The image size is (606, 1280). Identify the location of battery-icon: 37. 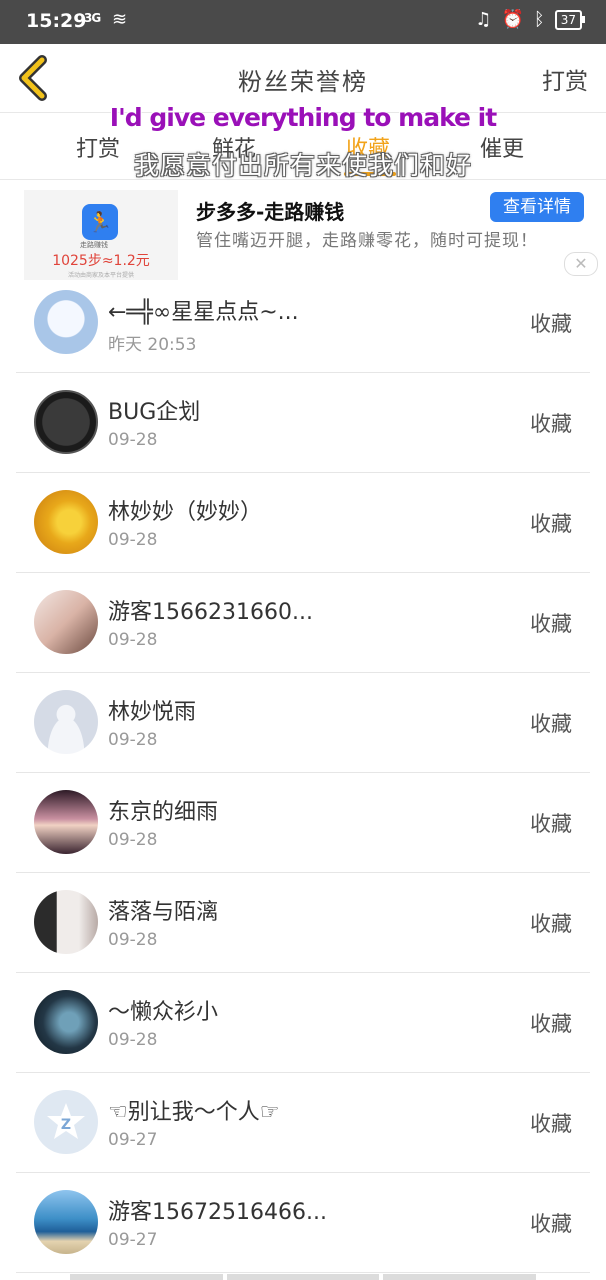
(570, 19).